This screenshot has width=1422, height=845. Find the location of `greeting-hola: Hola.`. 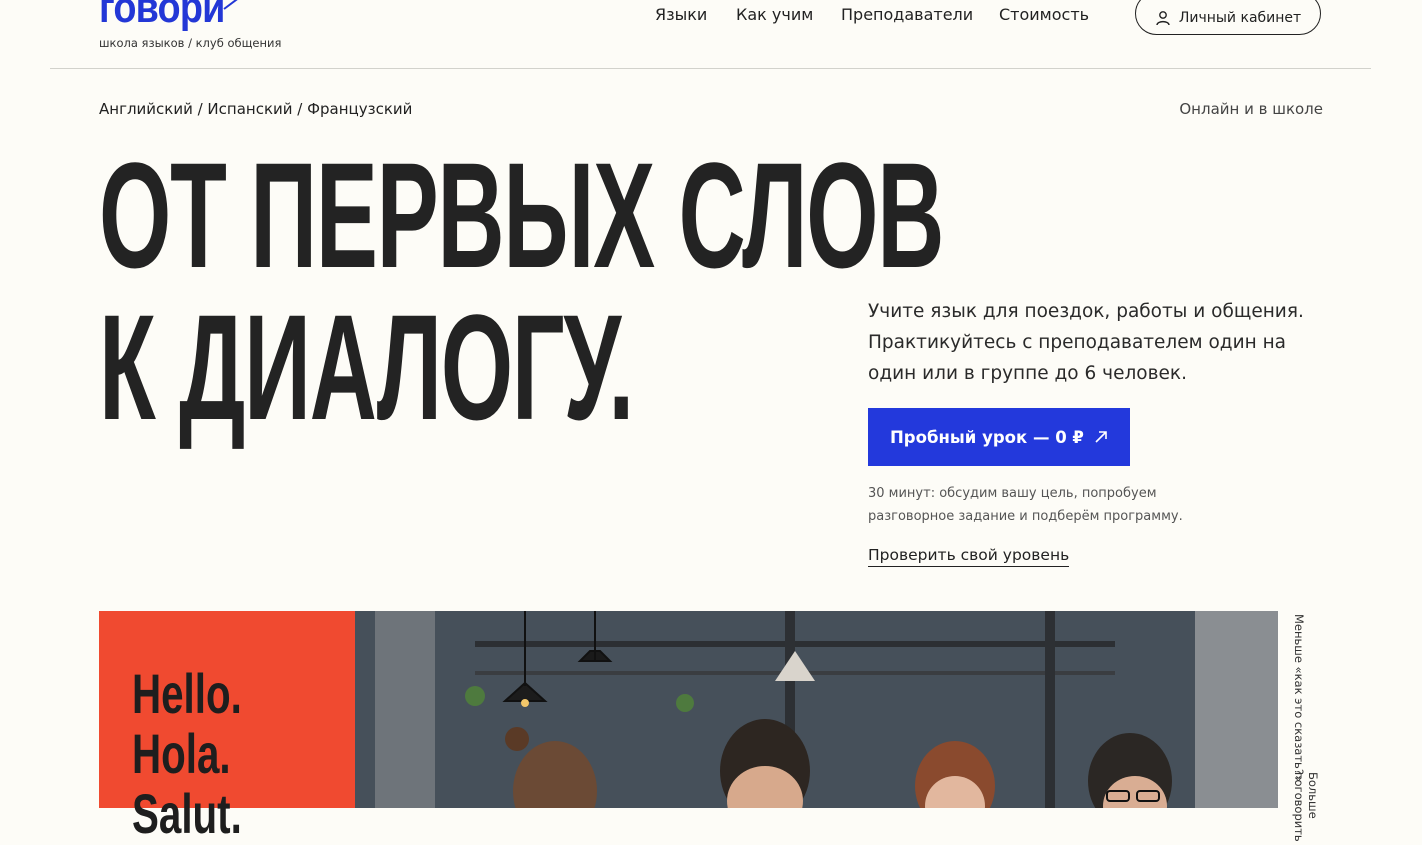

greeting-hola: Hola. is located at coordinates (181, 753).